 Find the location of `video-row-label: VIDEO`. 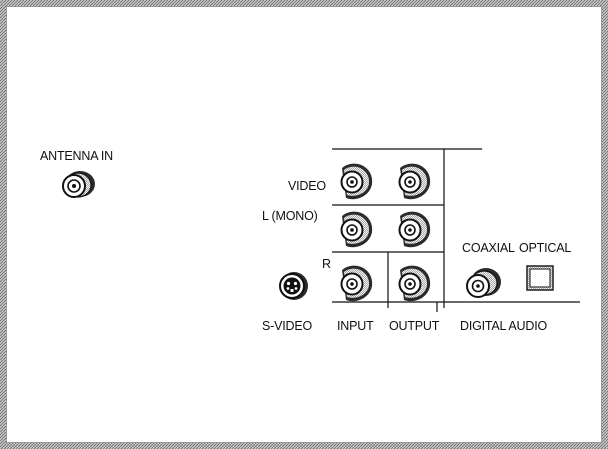

video-row-label: VIDEO is located at coordinates (307, 186).